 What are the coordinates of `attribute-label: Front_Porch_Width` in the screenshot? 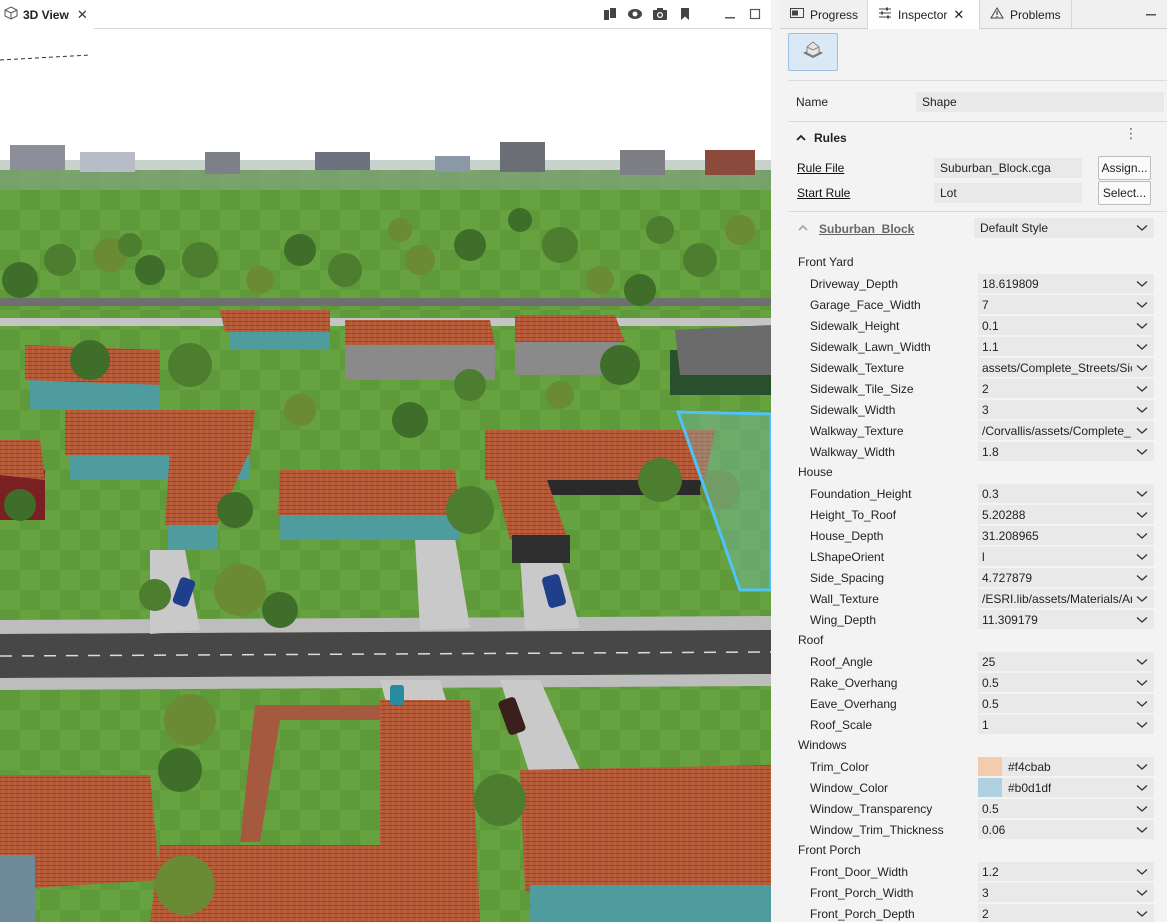 It's located at (862, 893).